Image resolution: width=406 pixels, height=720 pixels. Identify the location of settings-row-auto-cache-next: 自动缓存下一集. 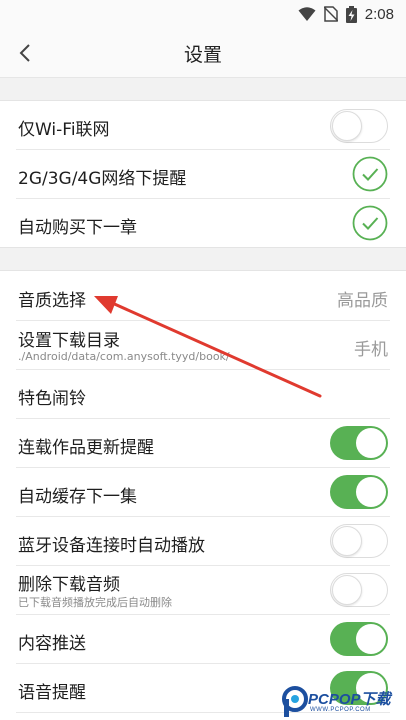
(203, 492).